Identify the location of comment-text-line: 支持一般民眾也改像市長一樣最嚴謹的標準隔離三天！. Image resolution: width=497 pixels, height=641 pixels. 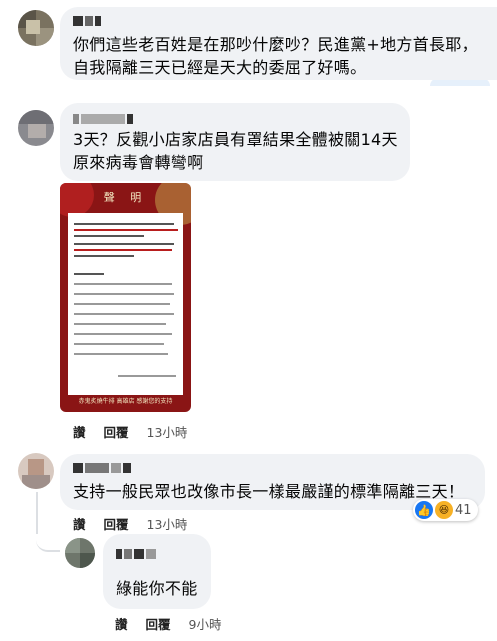
(269, 491).